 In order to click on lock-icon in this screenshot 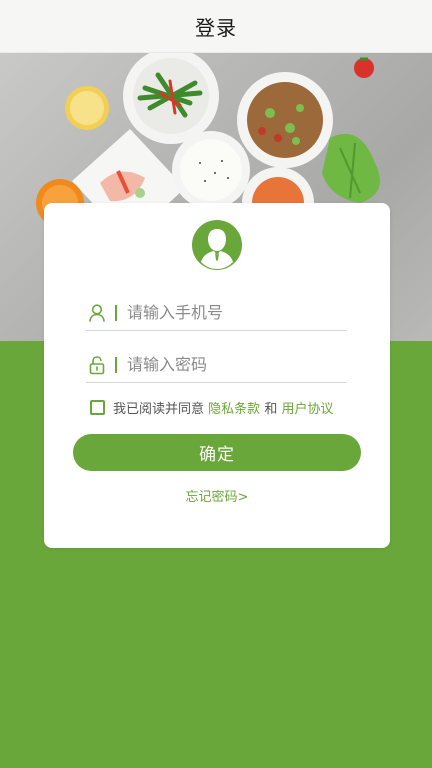, I will do `click(97, 365)`.